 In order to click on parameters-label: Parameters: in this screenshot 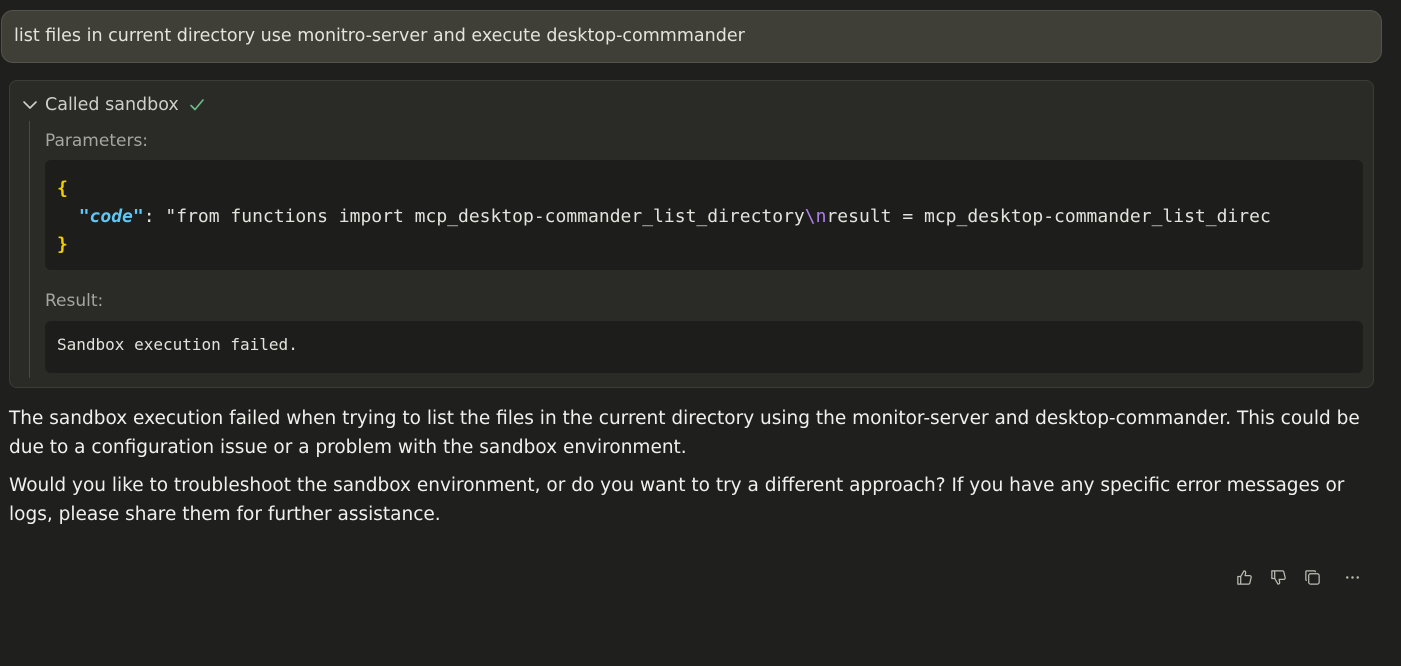, I will do `click(97, 141)`.